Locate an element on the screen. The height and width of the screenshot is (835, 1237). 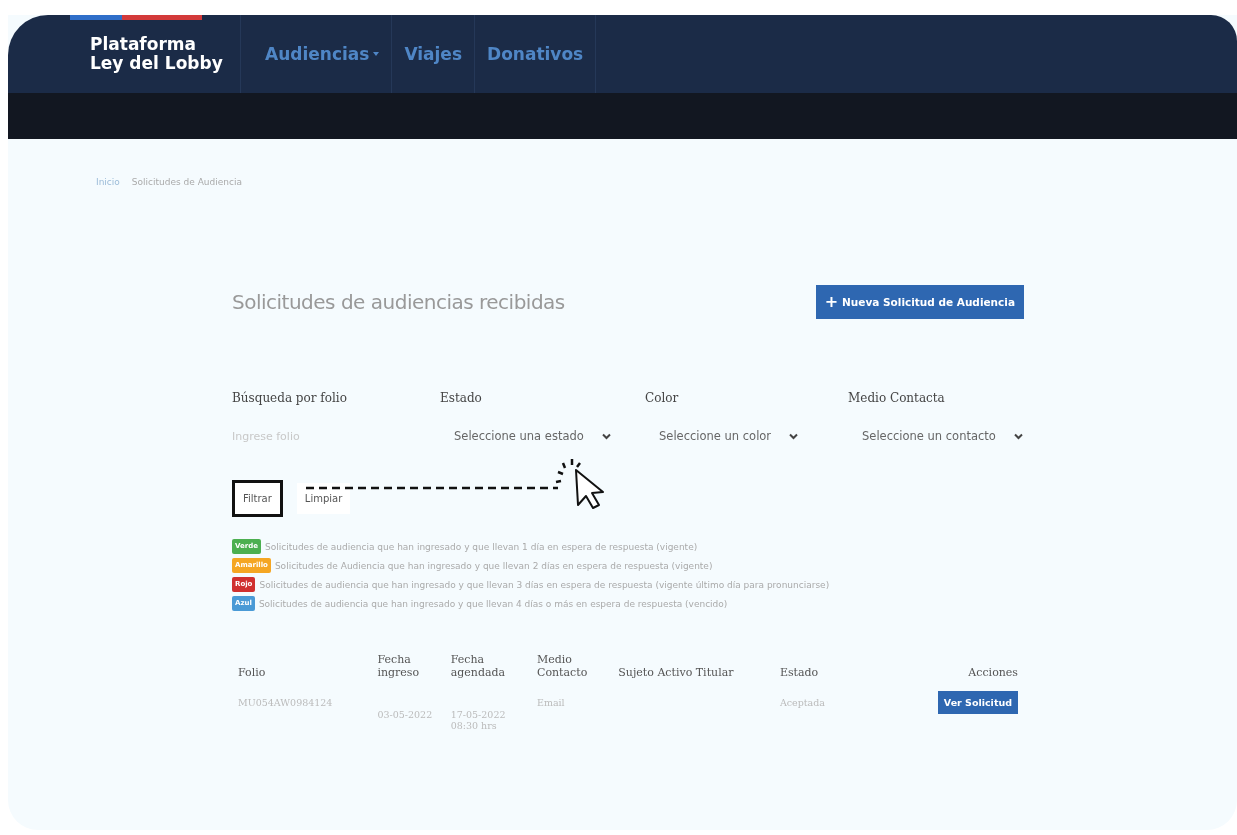
breadcrumb-current: Solicitudes de Audiencia is located at coordinates (186, 182).